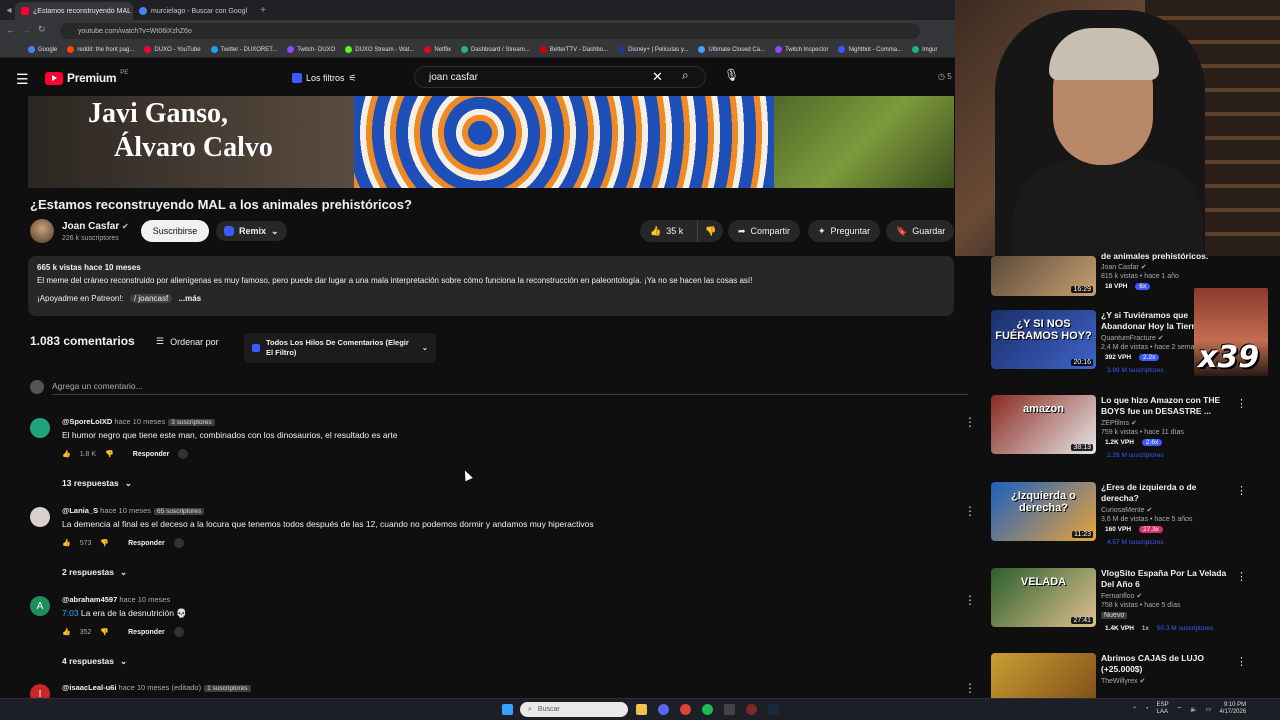 The width and height of the screenshot is (1280, 720). What do you see at coordinates (324, 78) in the screenshot?
I see `filters-button: Los filtros ⚟` at bounding box center [324, 78].